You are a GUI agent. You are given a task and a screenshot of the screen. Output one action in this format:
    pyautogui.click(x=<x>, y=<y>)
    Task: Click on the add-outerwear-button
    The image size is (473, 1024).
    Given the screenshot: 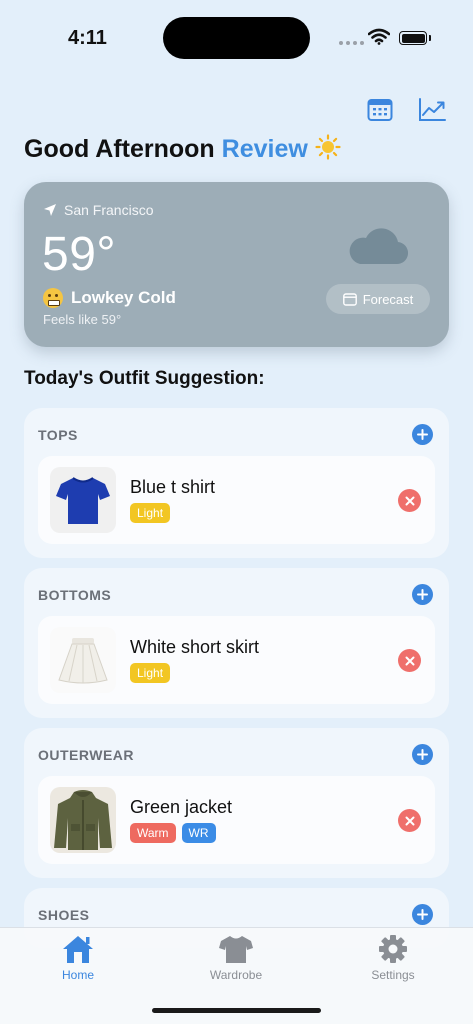 What is the action you would take?
    pyautogui.click(x=422, y=754)
    